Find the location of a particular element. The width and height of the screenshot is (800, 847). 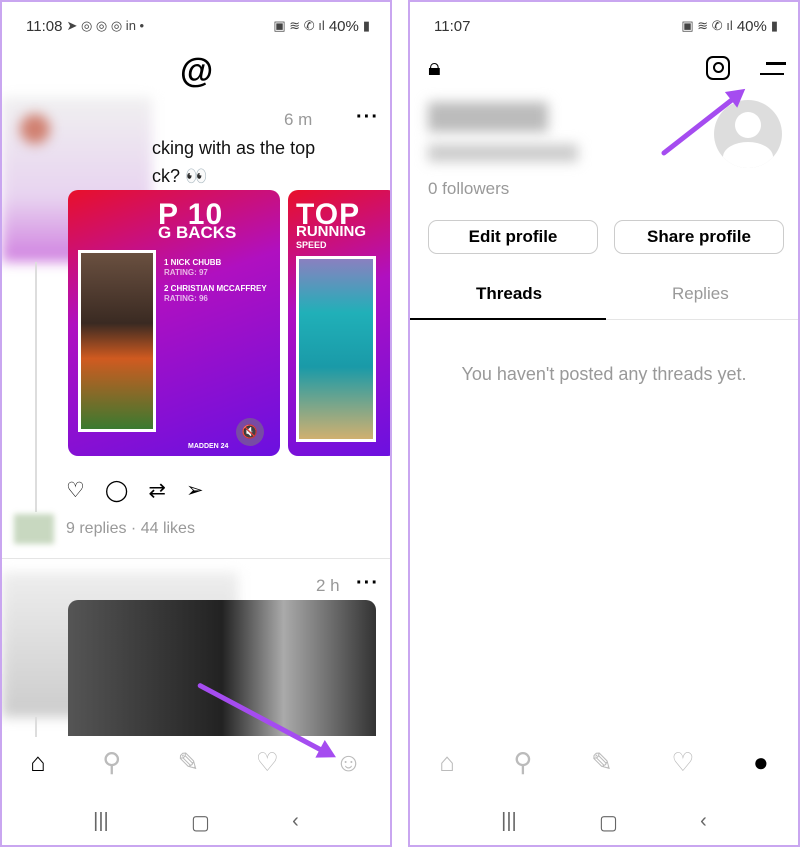

status-bar: 11:07 ▣ ≋ ✆ ıl 40% ▮ is located at coordinates (606, 26).